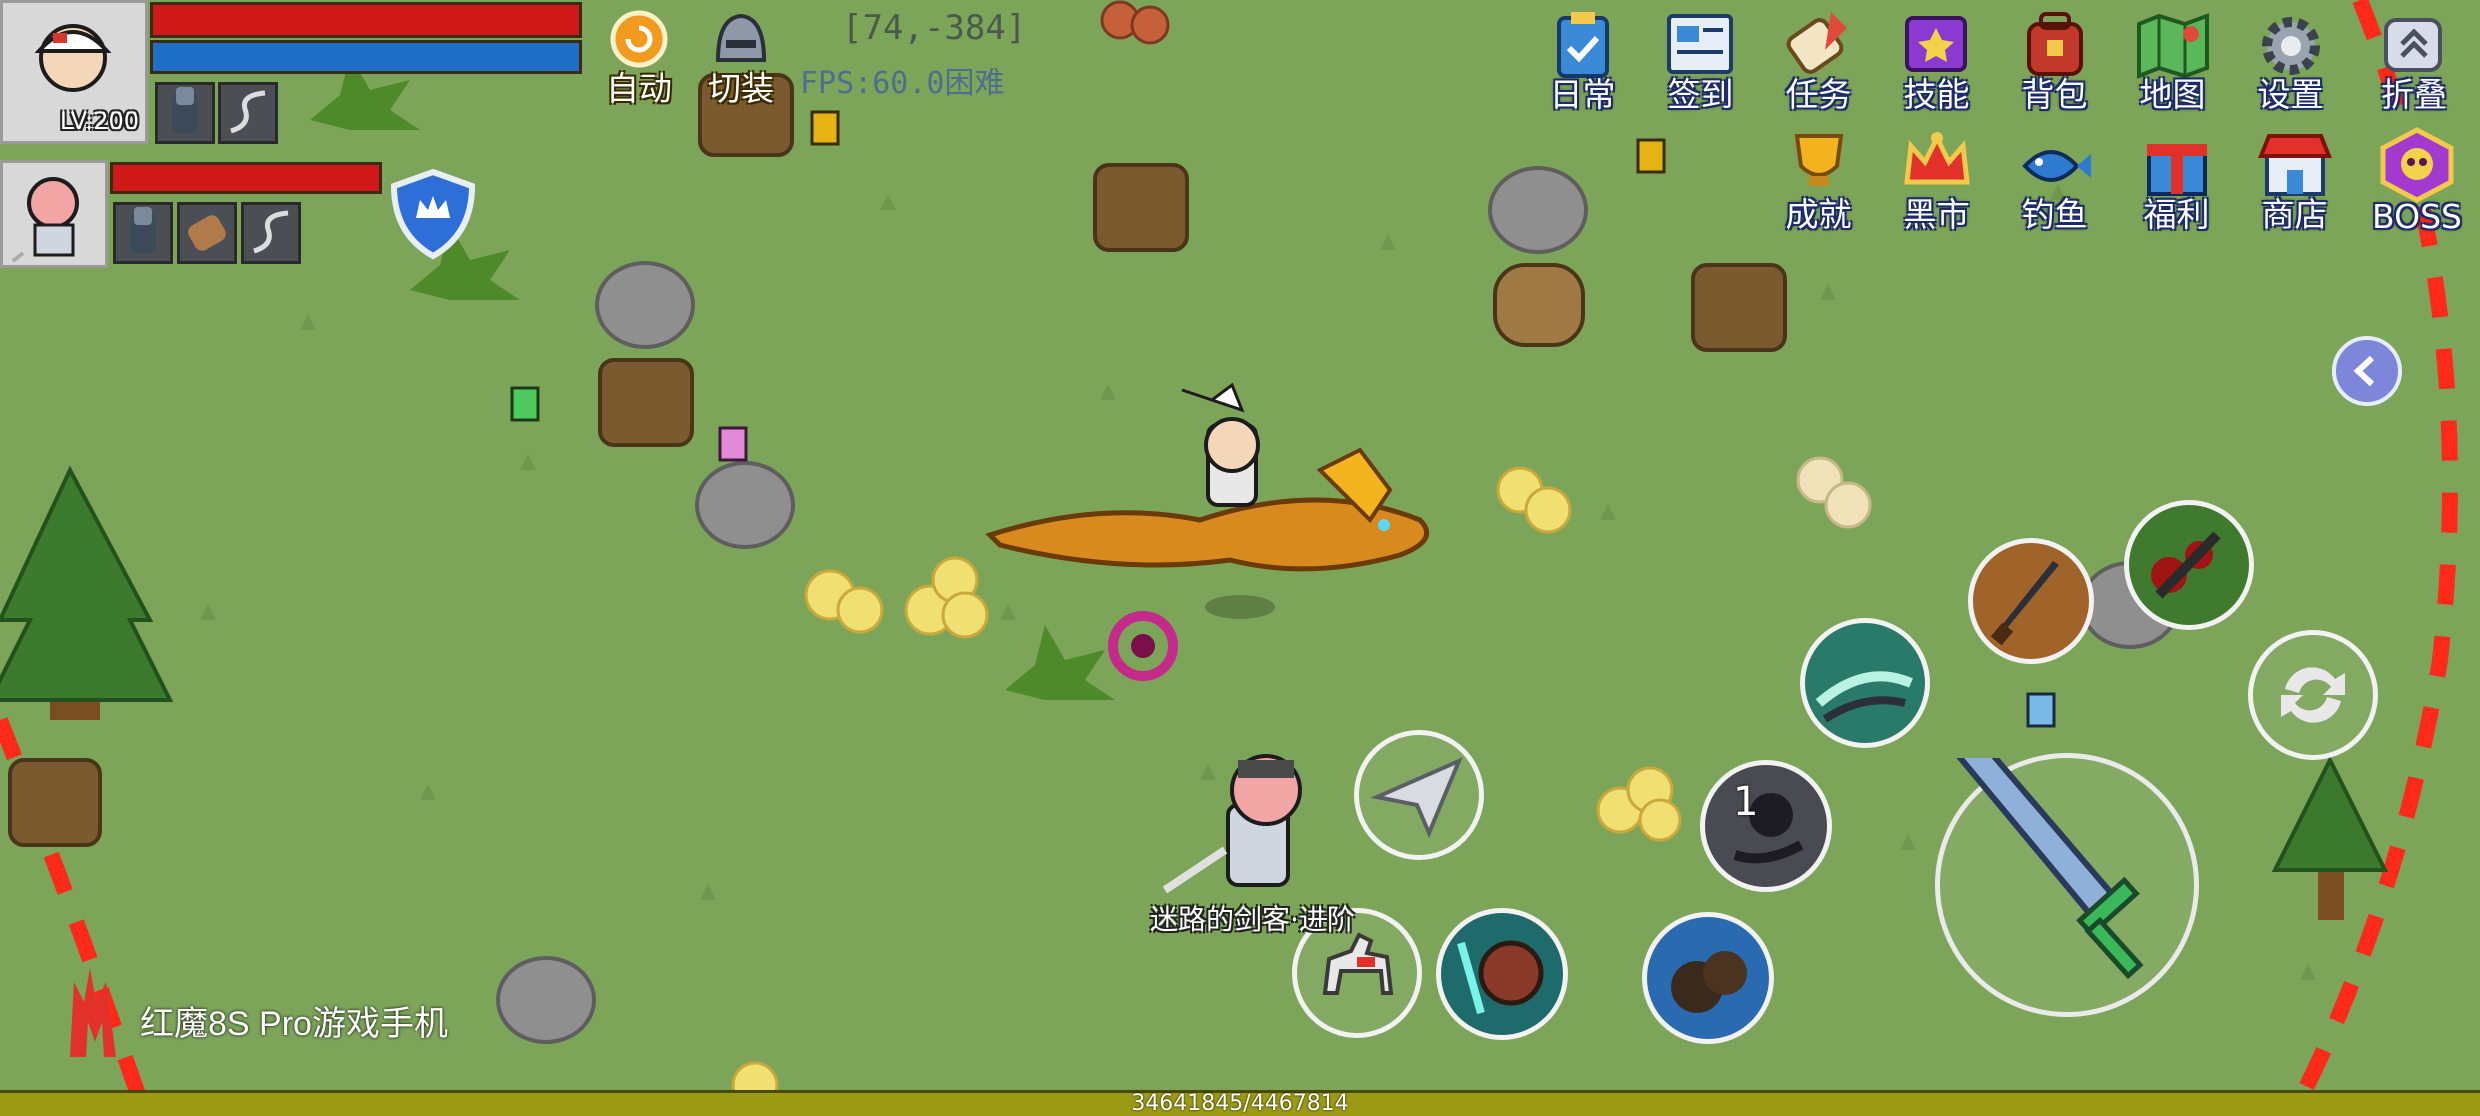 This screenshot has width=2480, height=1116. I want to click on menu-blackmarket-button: 黑市, so click(1936, 181).